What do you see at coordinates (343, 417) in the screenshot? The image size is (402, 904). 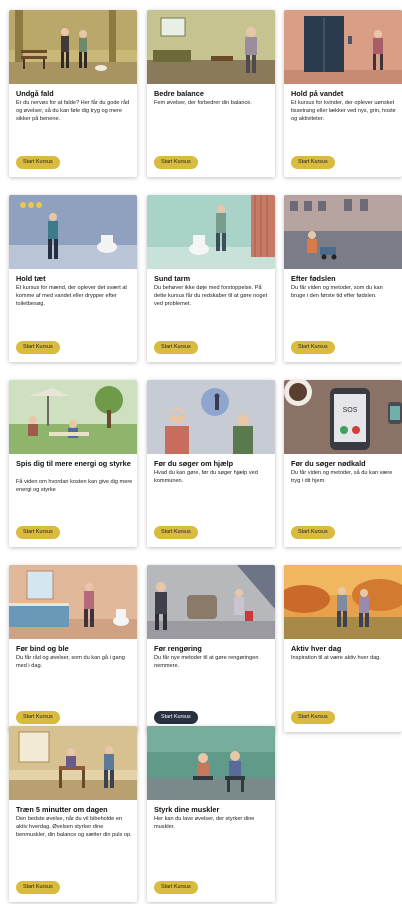 I see `phone-sos-illustration: SOS` at bounding box center [343, 417].